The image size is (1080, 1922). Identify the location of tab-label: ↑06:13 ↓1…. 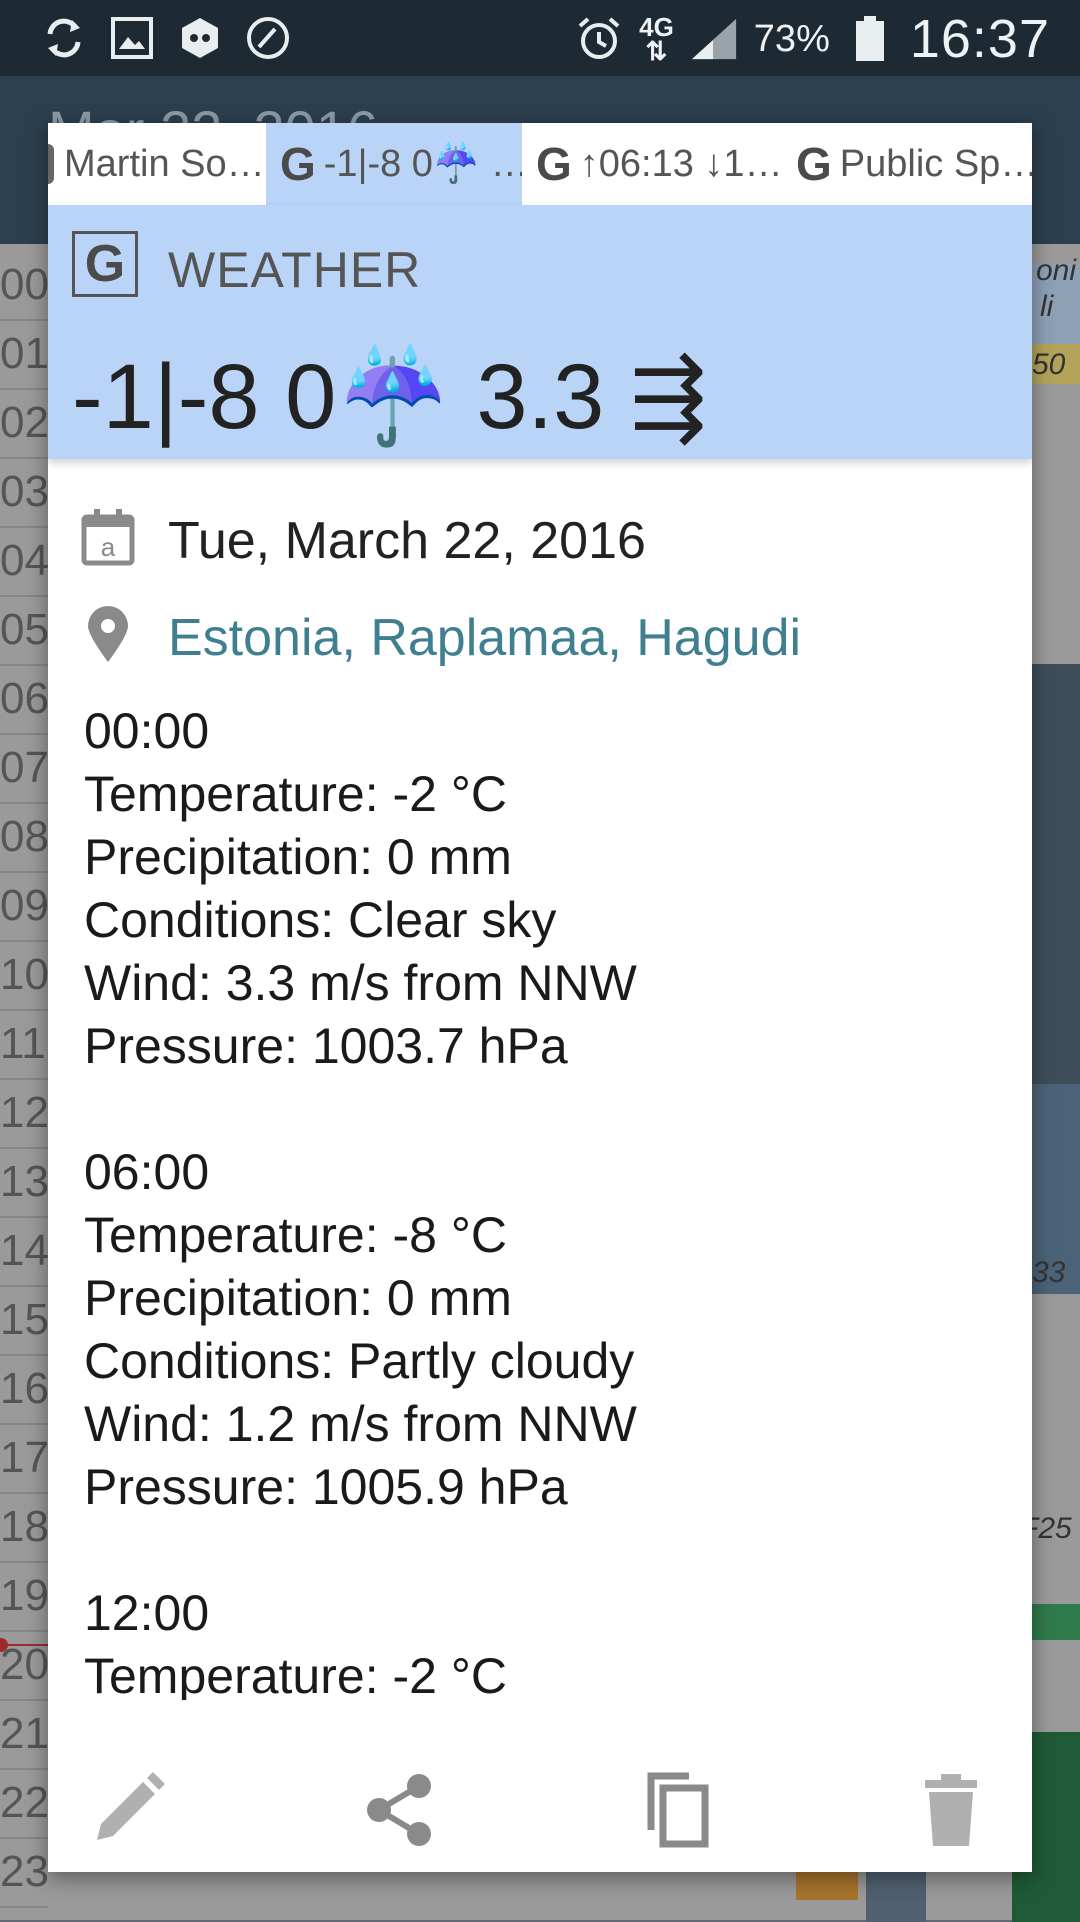
(680, 163).